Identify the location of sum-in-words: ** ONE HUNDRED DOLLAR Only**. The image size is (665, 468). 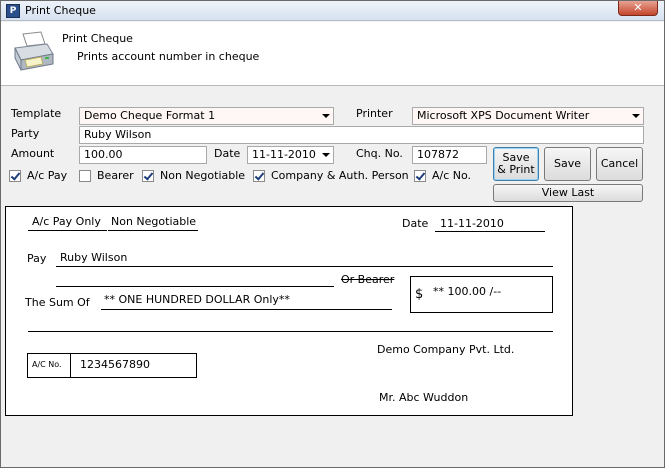
(197, 299).